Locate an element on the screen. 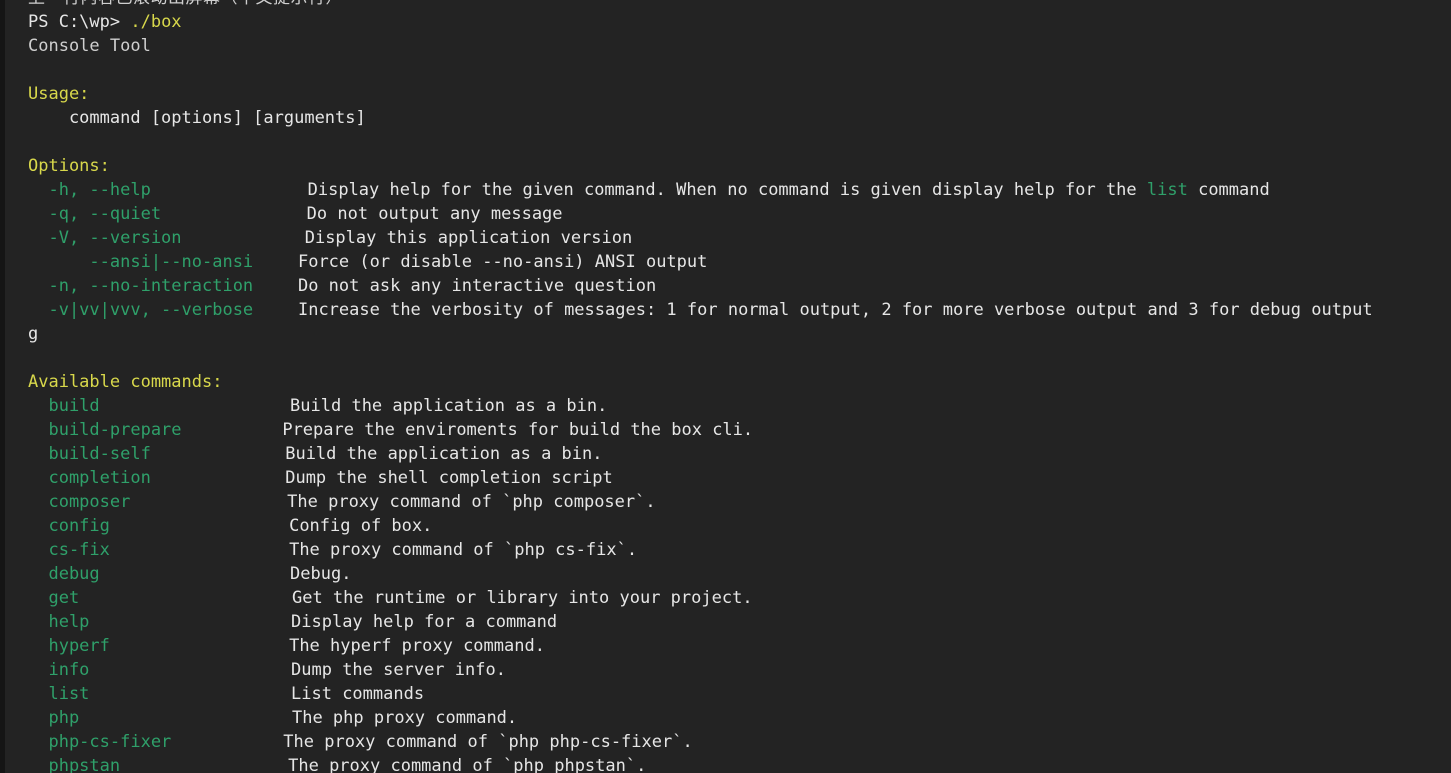 This screenshot has height=773, width=1451. prompt-line: PS C:\wp> ./box is located at coordinates (105, 22).